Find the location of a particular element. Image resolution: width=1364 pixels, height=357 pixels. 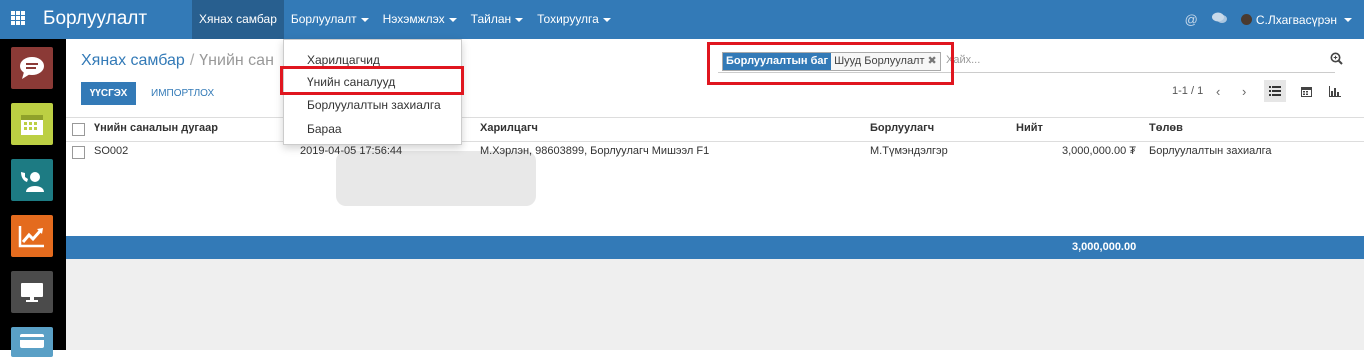

menu-sales: Борлуулалт is located at coordinates (330, 19).